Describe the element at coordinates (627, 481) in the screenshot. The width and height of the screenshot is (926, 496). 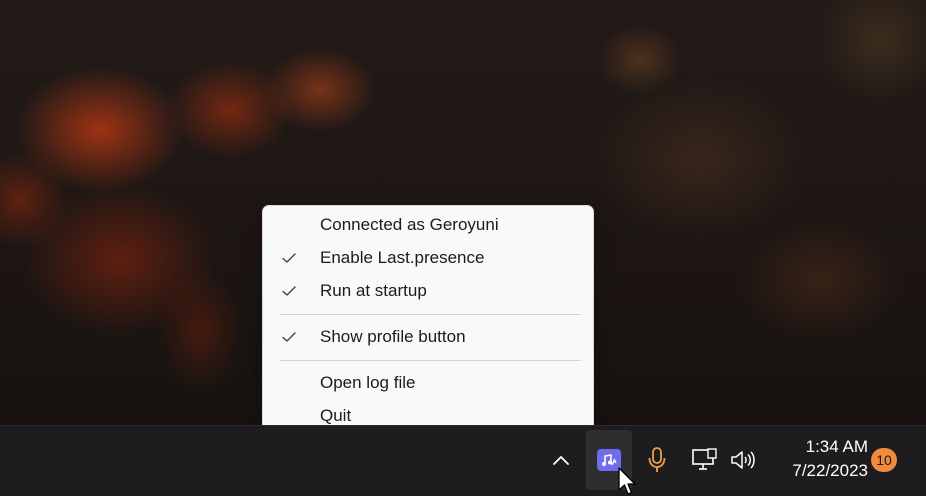
I see `mouse-pointer-icon` at that location.